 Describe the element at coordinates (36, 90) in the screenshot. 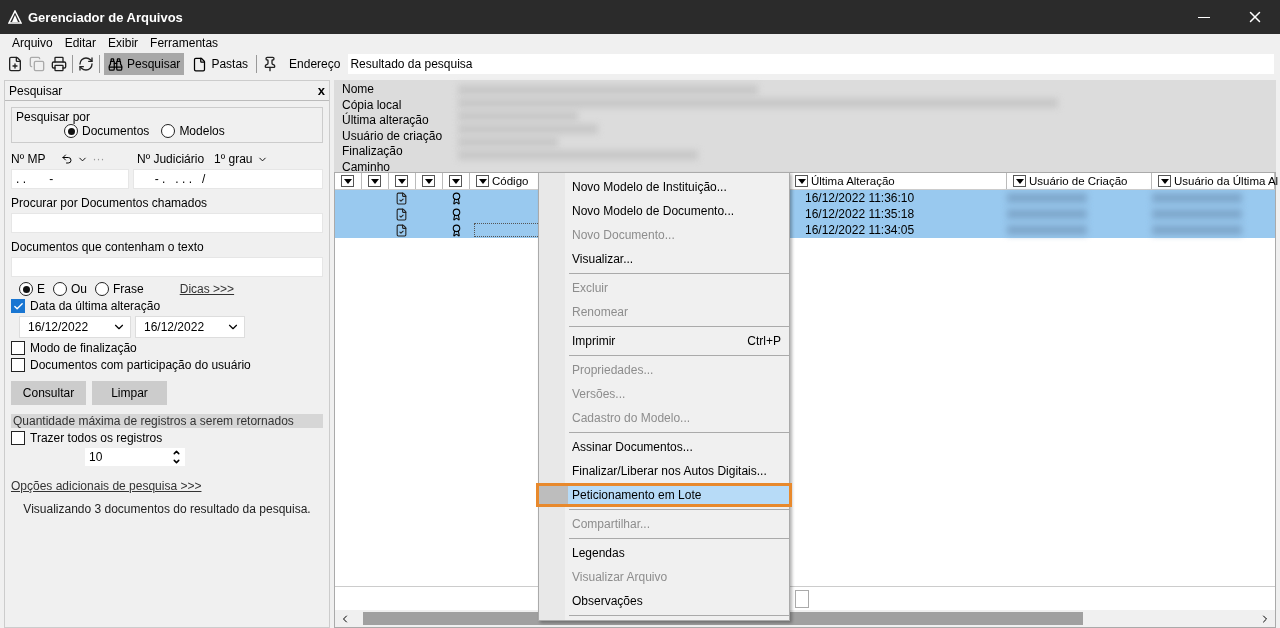

I see `panel-title: Pesquisar` at that location.